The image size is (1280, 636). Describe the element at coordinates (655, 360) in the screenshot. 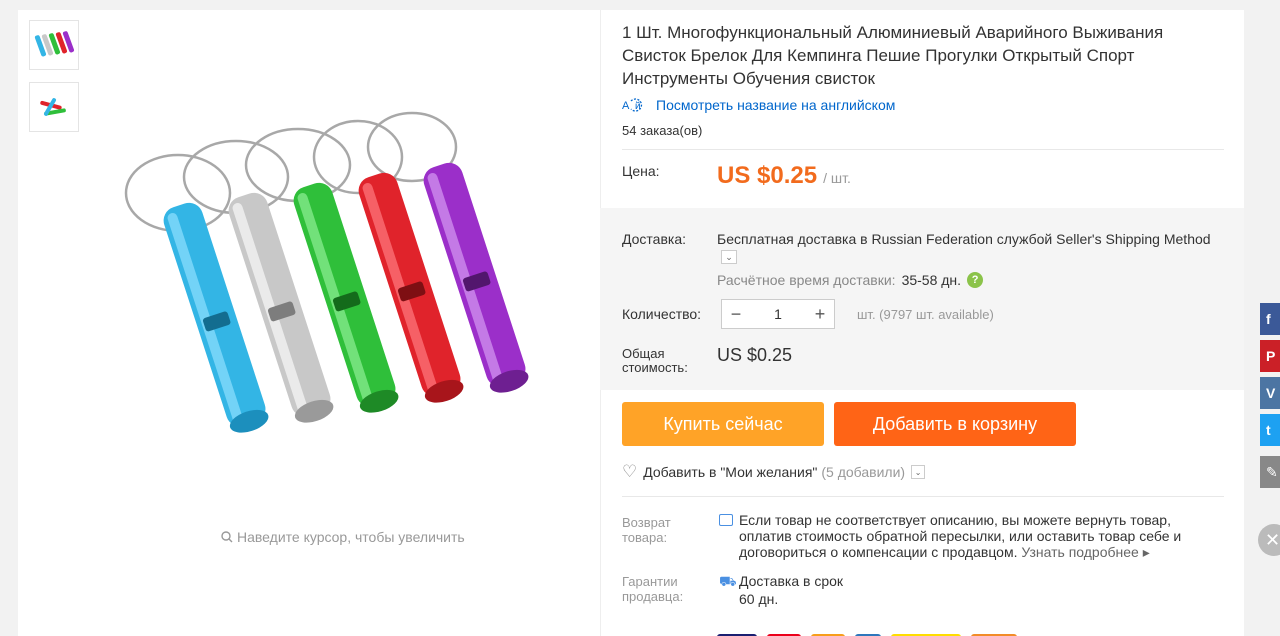

I see `total-label: Общая стоимость:` at that location.